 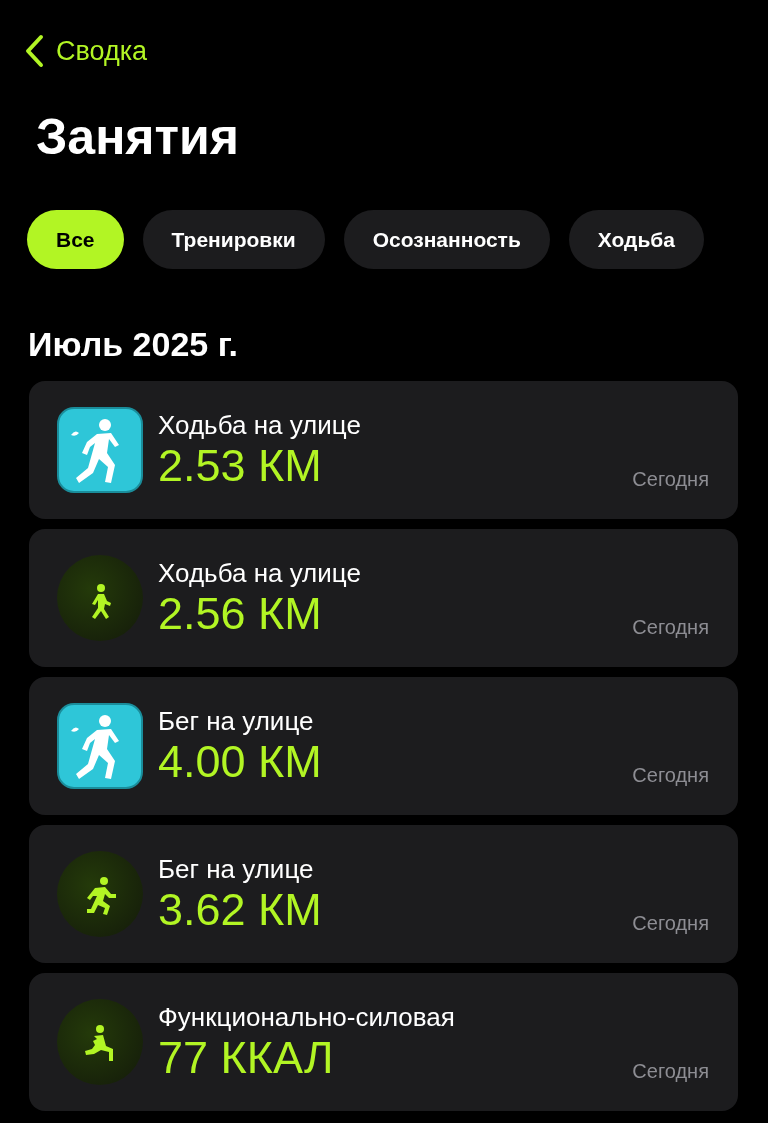 What do you see at coordinates (74, 34) in the screenshot?
I see `back-link: Сводка` at bounding box center [74, 34].